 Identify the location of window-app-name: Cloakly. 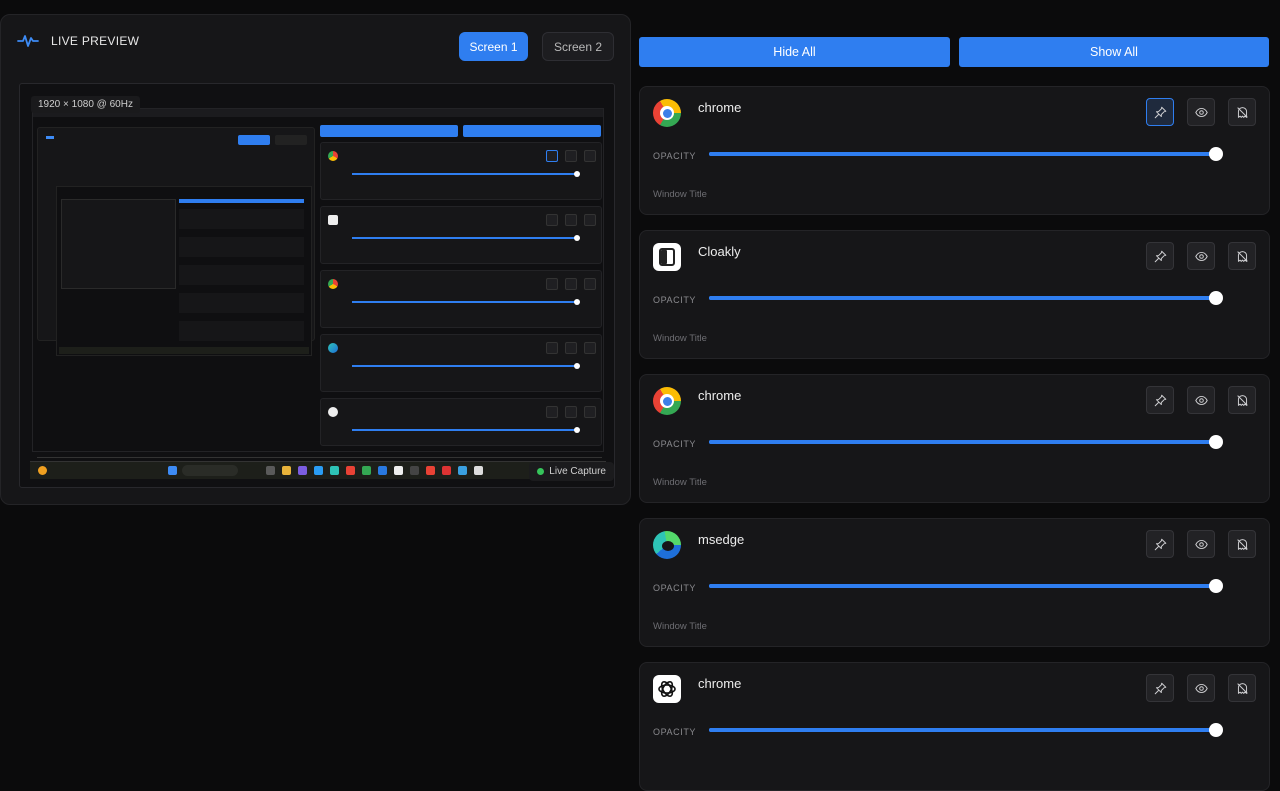
(719, 251).